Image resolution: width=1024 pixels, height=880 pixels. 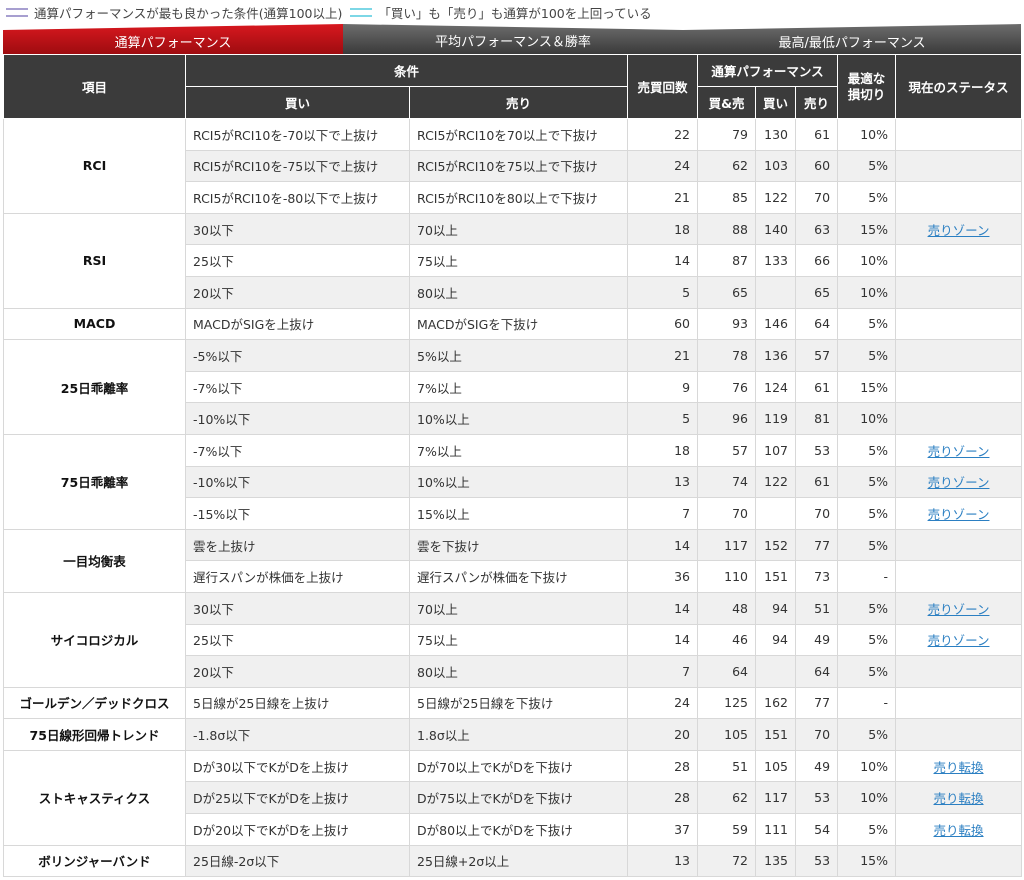 What do you see at coordinates (817, 166) in the screenshot?
I see `performance-sell: 60` at bounding box center [817, 166].